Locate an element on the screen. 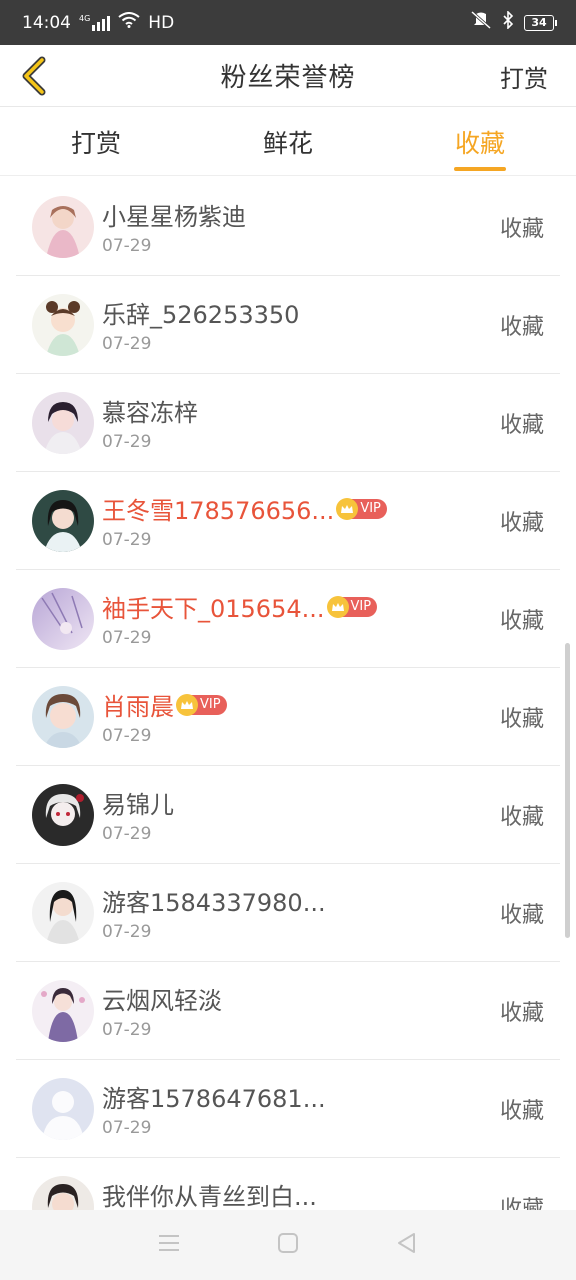 Image resolution: width=576 pixels, height=1280 pixels. list-item: 袖手天下_015654... VIP 07-29 收藏 is located at coordinates (288, 619).